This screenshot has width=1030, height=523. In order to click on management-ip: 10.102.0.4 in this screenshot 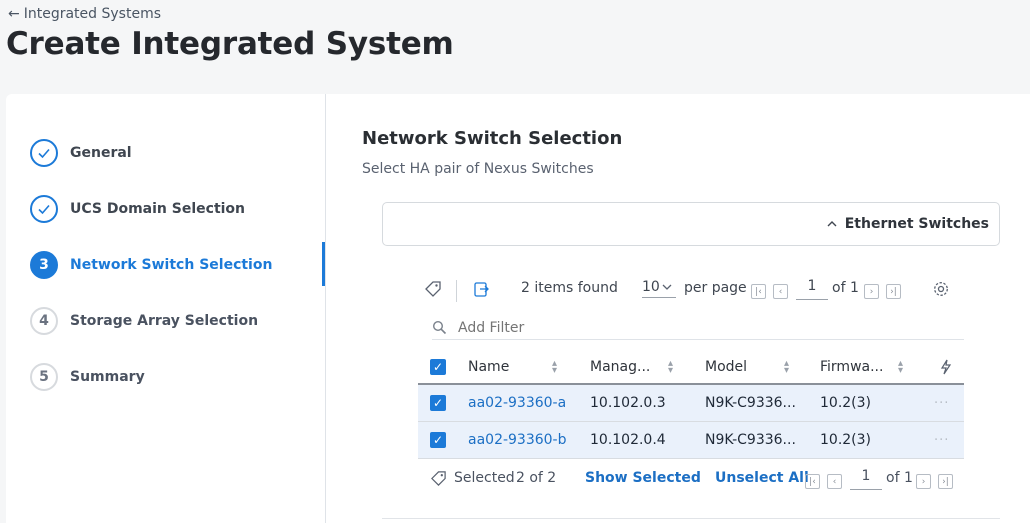, I will do `click(628, 440)`.